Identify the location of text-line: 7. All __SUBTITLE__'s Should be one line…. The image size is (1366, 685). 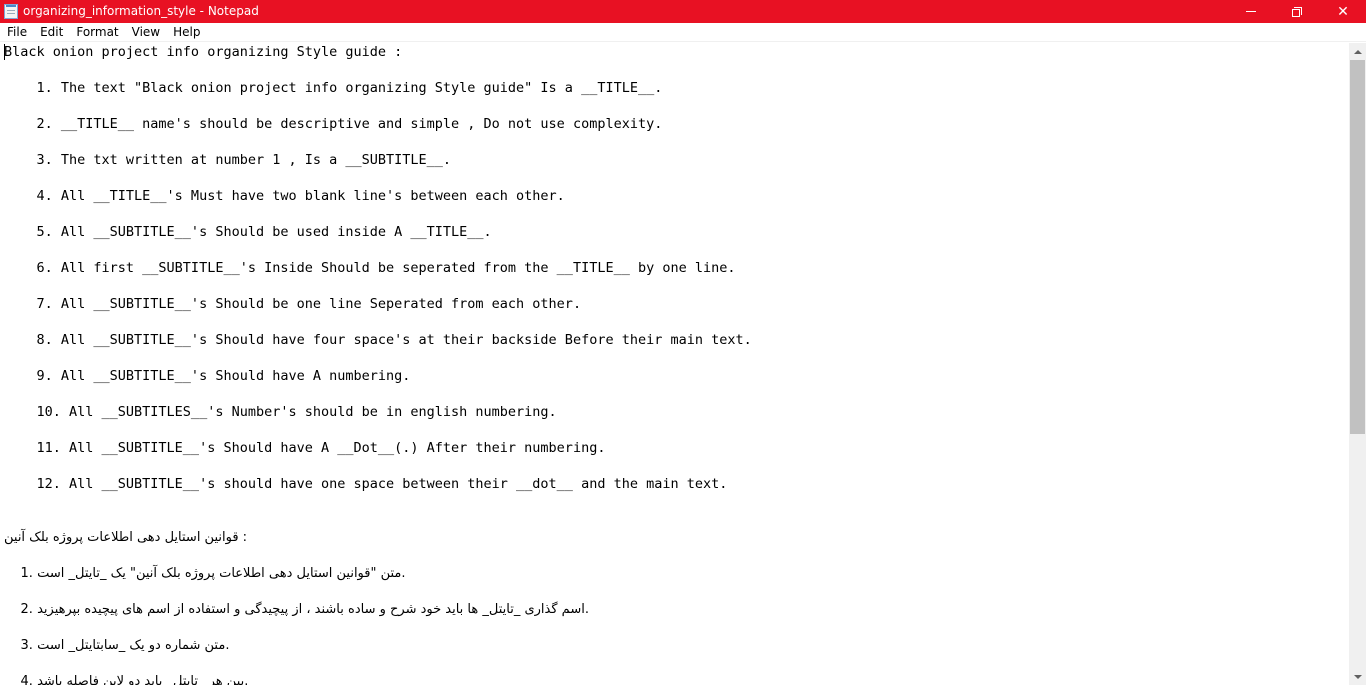
(293, 304).